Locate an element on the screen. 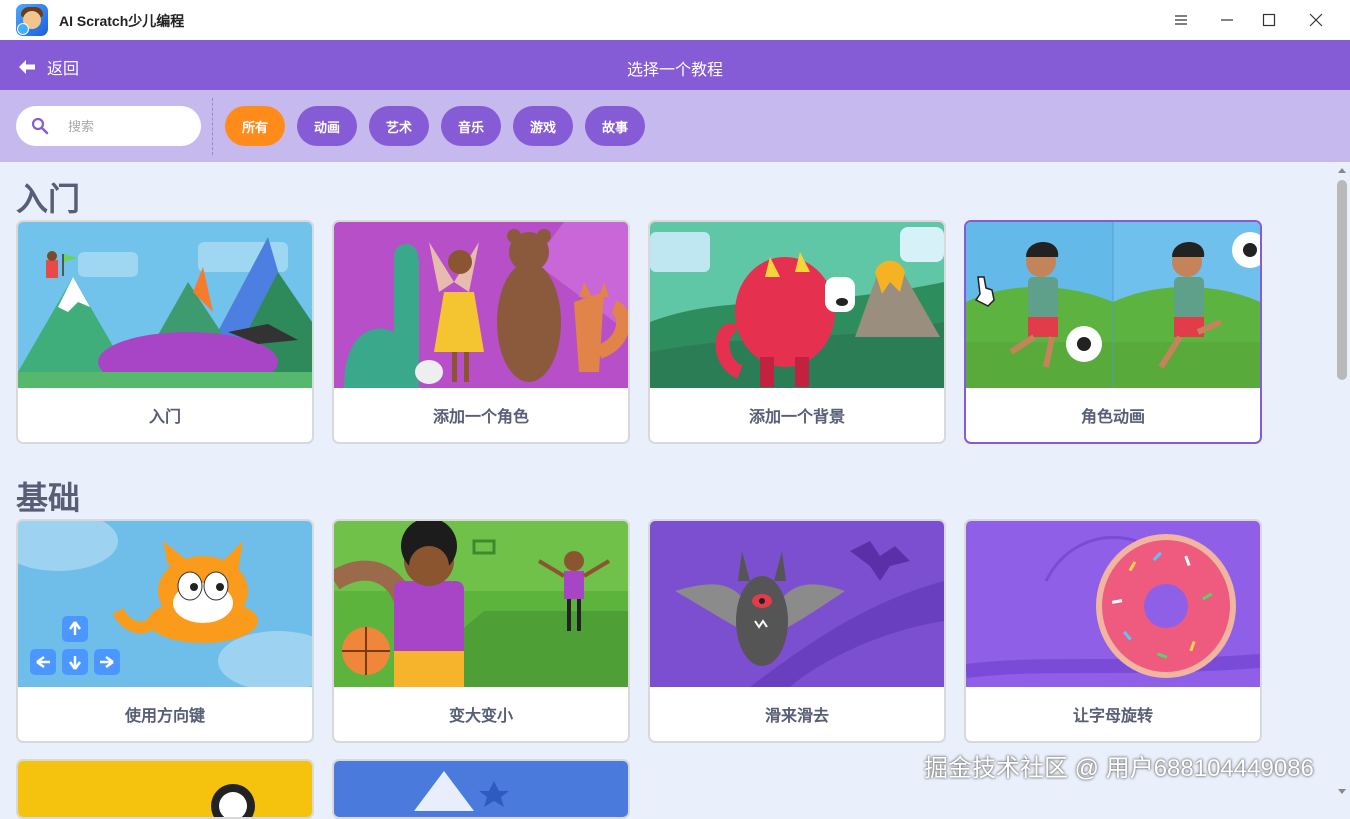  filter-tag-animation: 动画 is located at coordinates (327, 126).